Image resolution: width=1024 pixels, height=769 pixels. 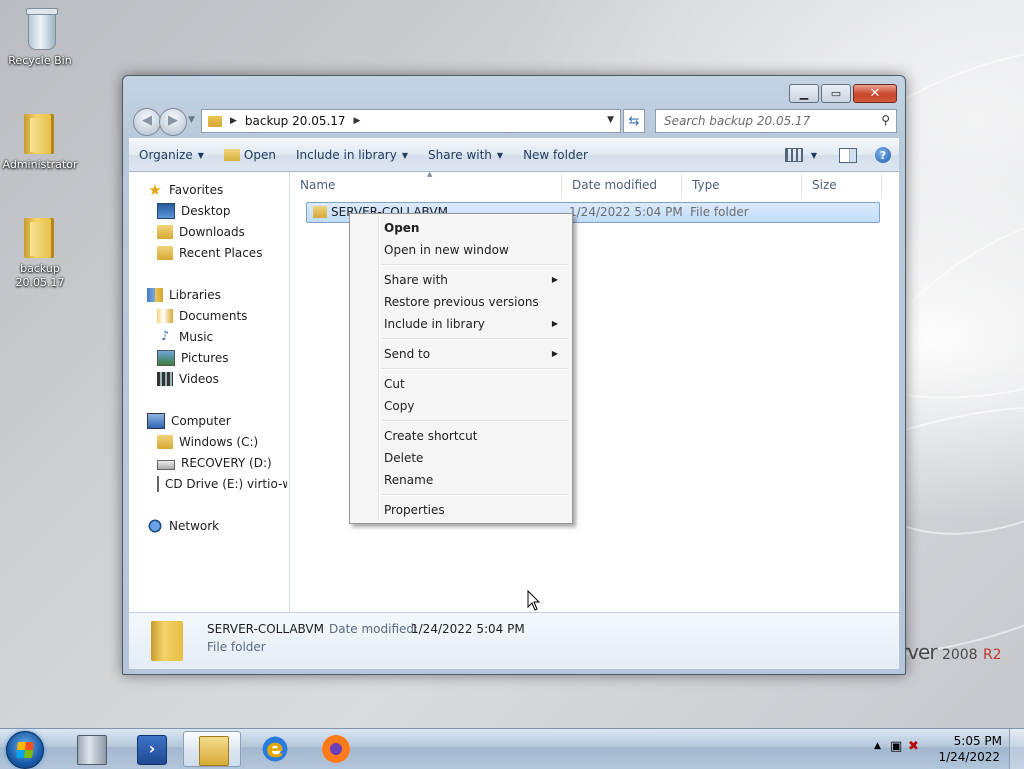 I want to click on downloads-folder-icon, so click(x=165, y=232).